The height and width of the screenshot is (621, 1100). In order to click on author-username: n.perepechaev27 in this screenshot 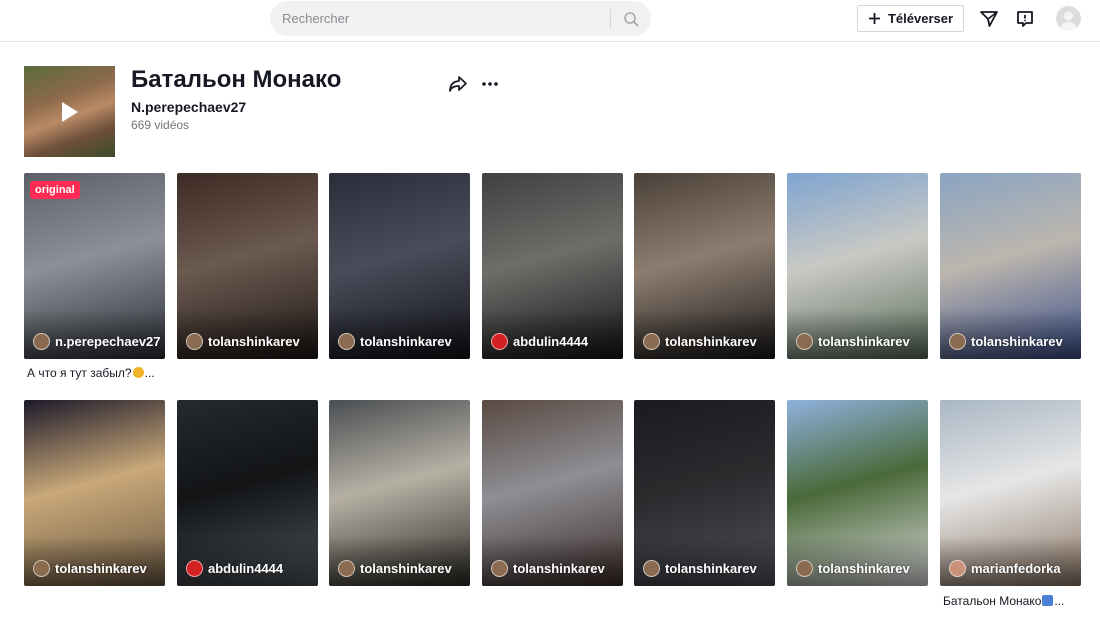, I will do `click(108, 341)`.